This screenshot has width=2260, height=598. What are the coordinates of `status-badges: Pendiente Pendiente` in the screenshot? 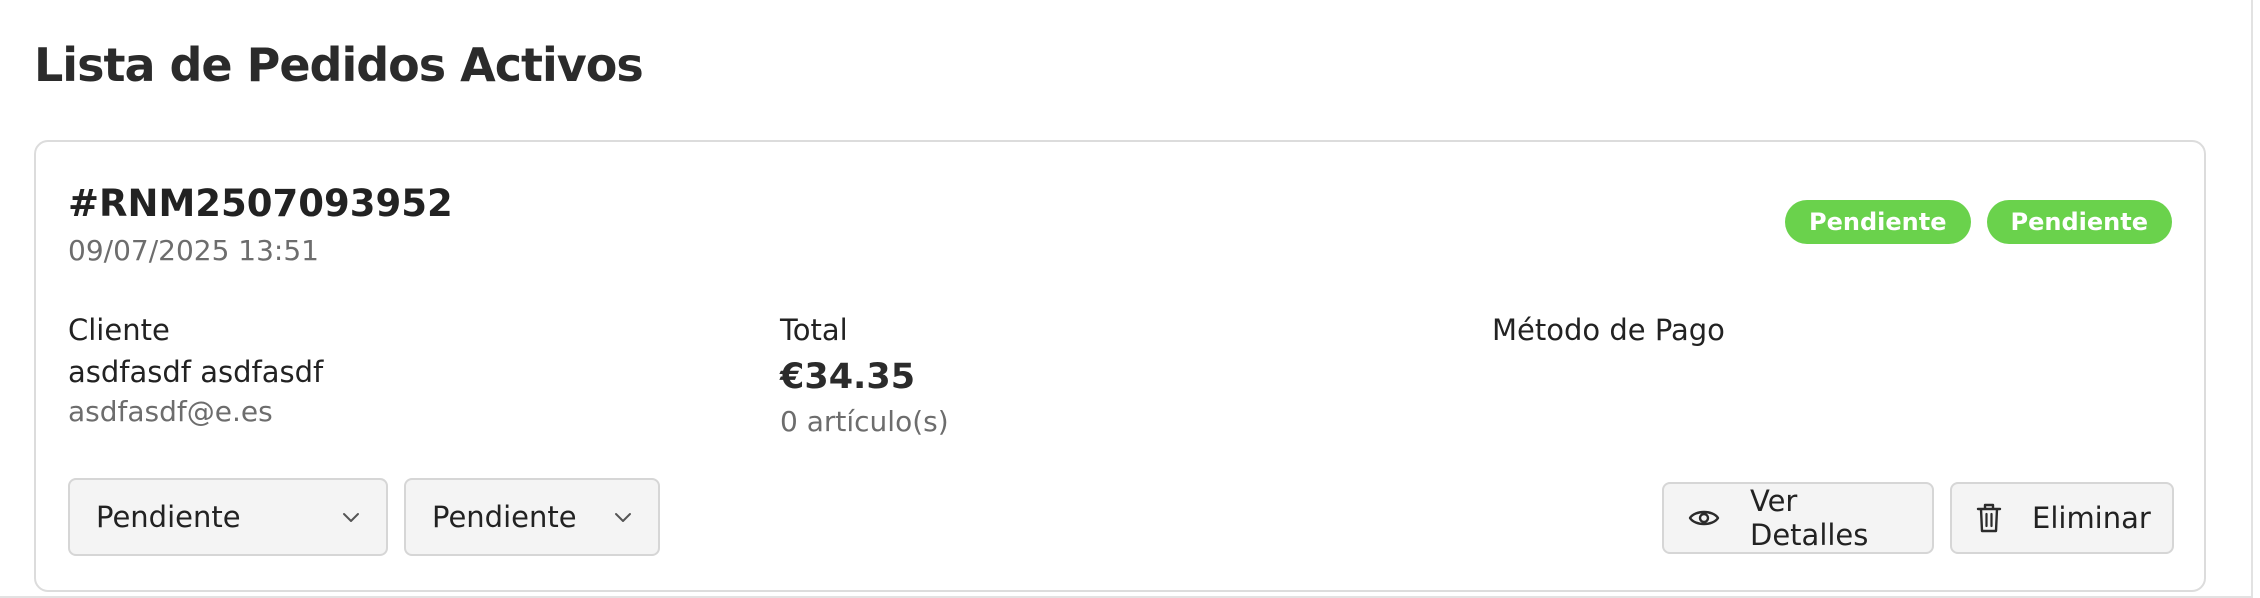 It's located at (1978, 222).